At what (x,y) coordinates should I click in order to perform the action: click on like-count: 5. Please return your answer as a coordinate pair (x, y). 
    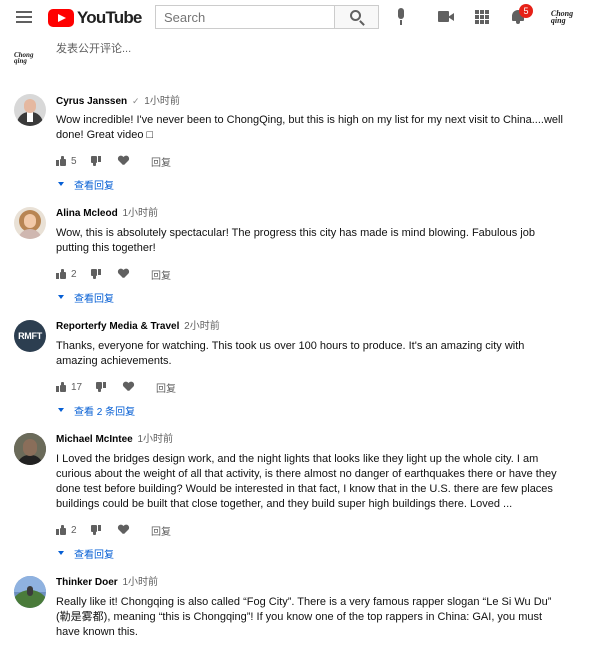
    Looking at the image, I should click on (74, 161).